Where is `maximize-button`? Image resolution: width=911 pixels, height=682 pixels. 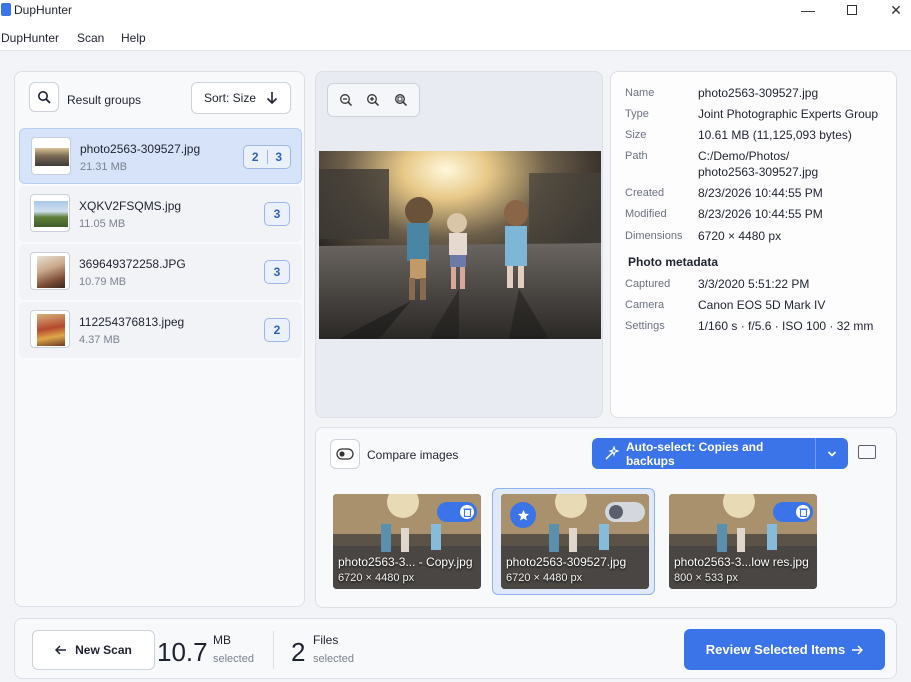 maximize-button is located at coordinates (852, 10).